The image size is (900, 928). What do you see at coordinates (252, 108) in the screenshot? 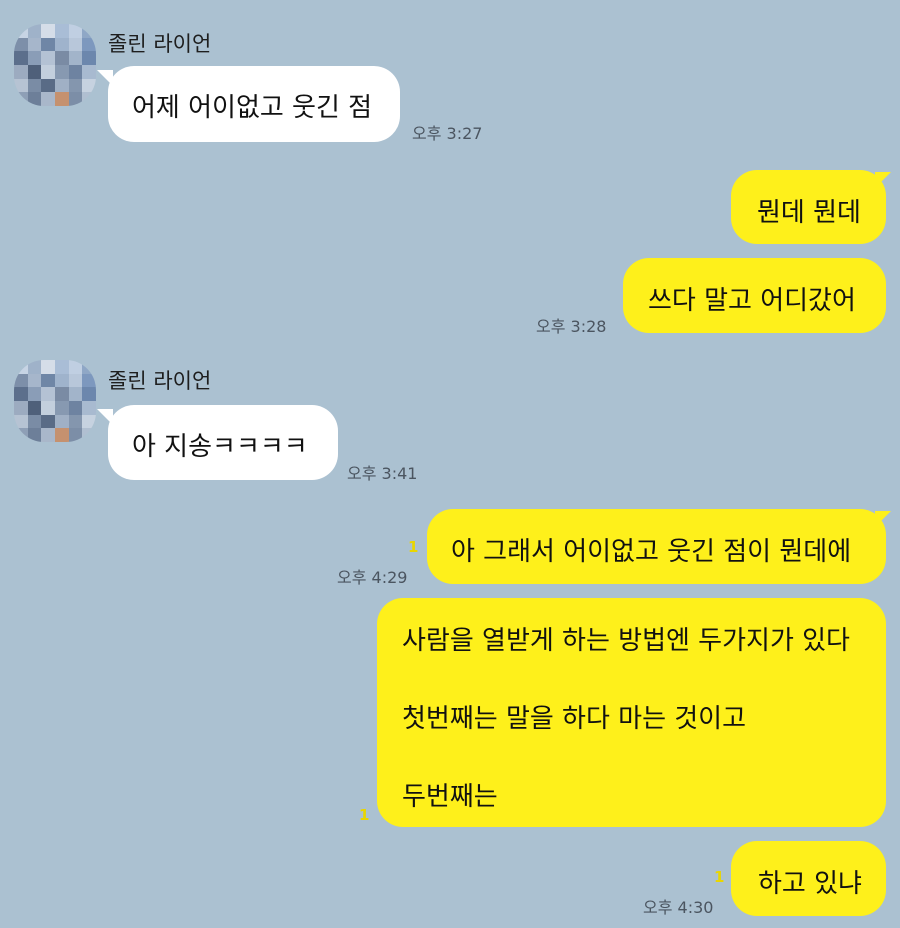
I see `message-text: 어제 어이없고 웃긴 점` at bounding box center [252, 108].